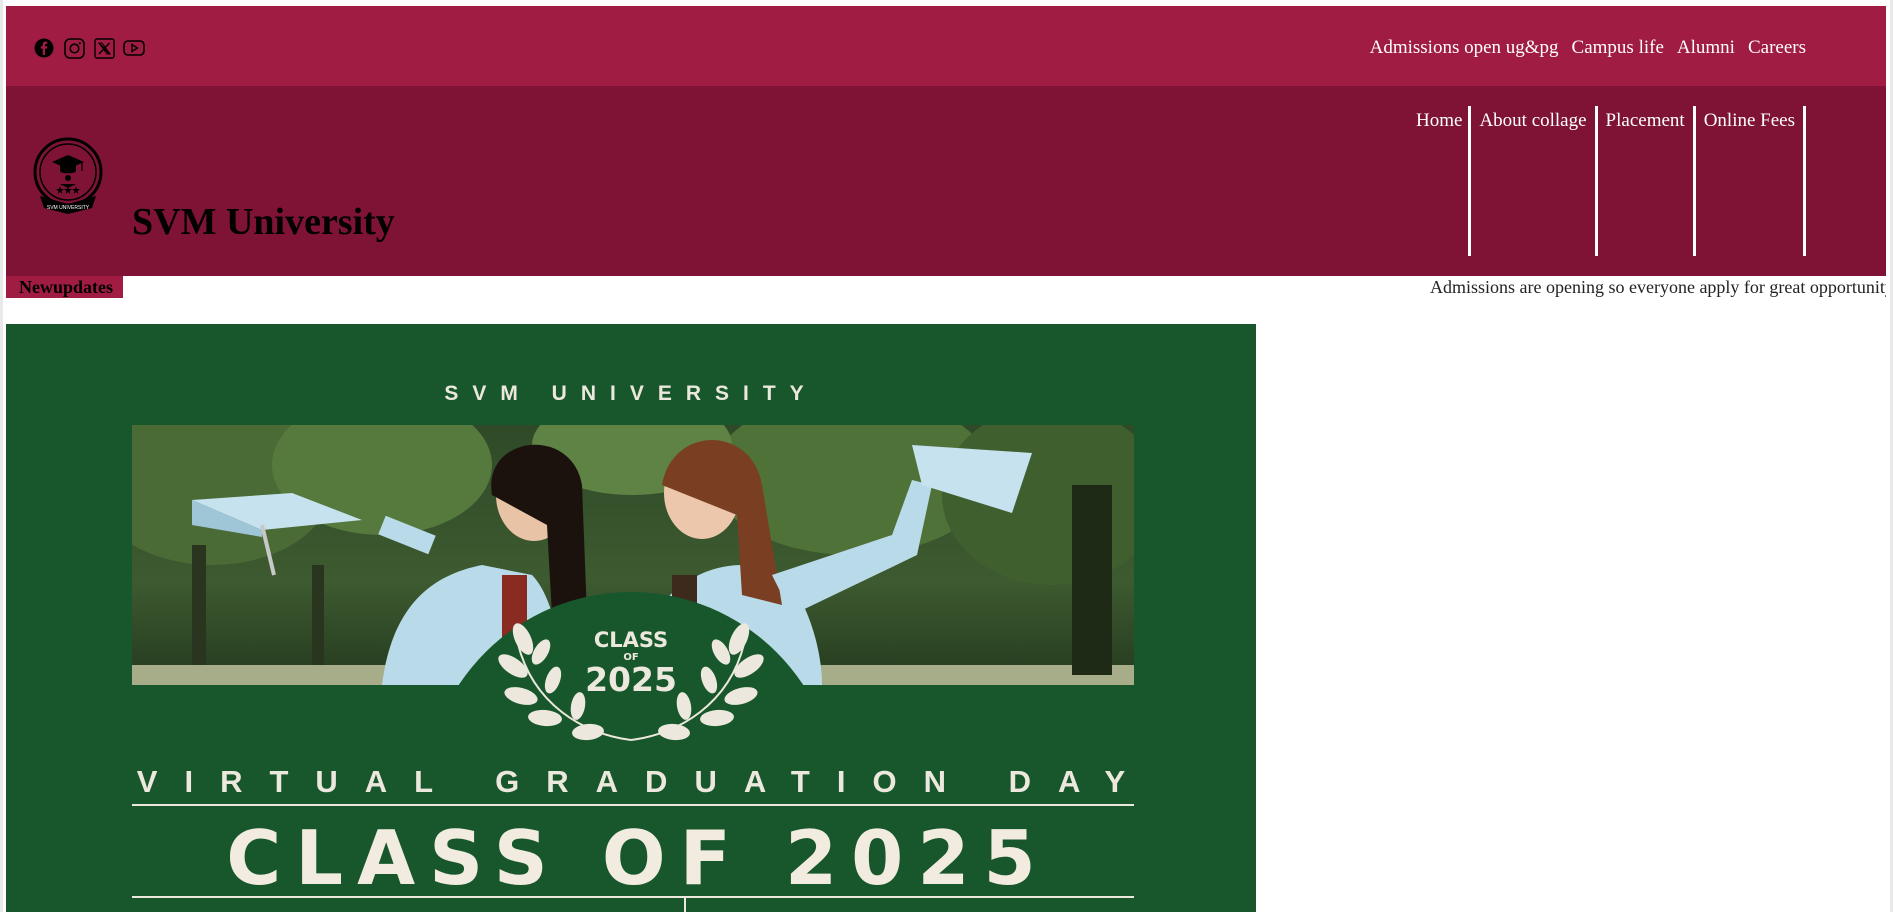 The image size is (1893, 912). What do you see at coordinates (638, 858) in the screenshot?
I see `banner-headline: CLASS OF 2025` at bounding box center [638, 858].